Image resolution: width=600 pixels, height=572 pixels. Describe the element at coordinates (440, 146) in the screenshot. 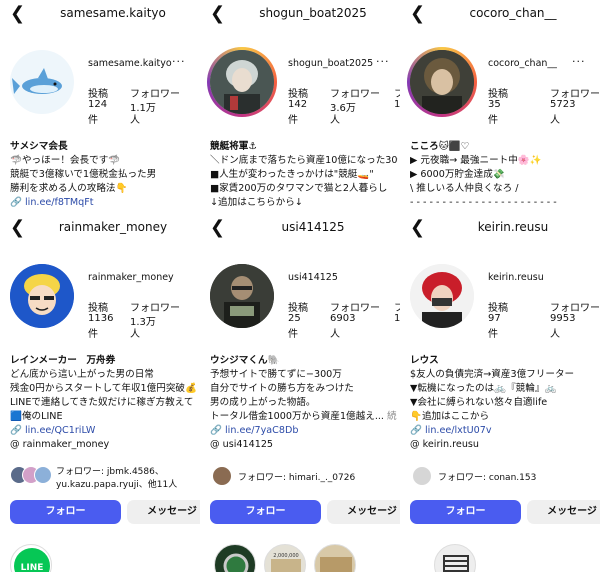

I see `display-name: こころ🐱⬛♡` at that location.